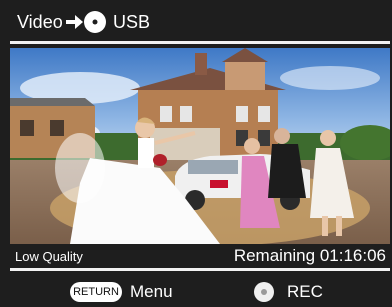  I want to click on source-label: Video, so click(40, 22).